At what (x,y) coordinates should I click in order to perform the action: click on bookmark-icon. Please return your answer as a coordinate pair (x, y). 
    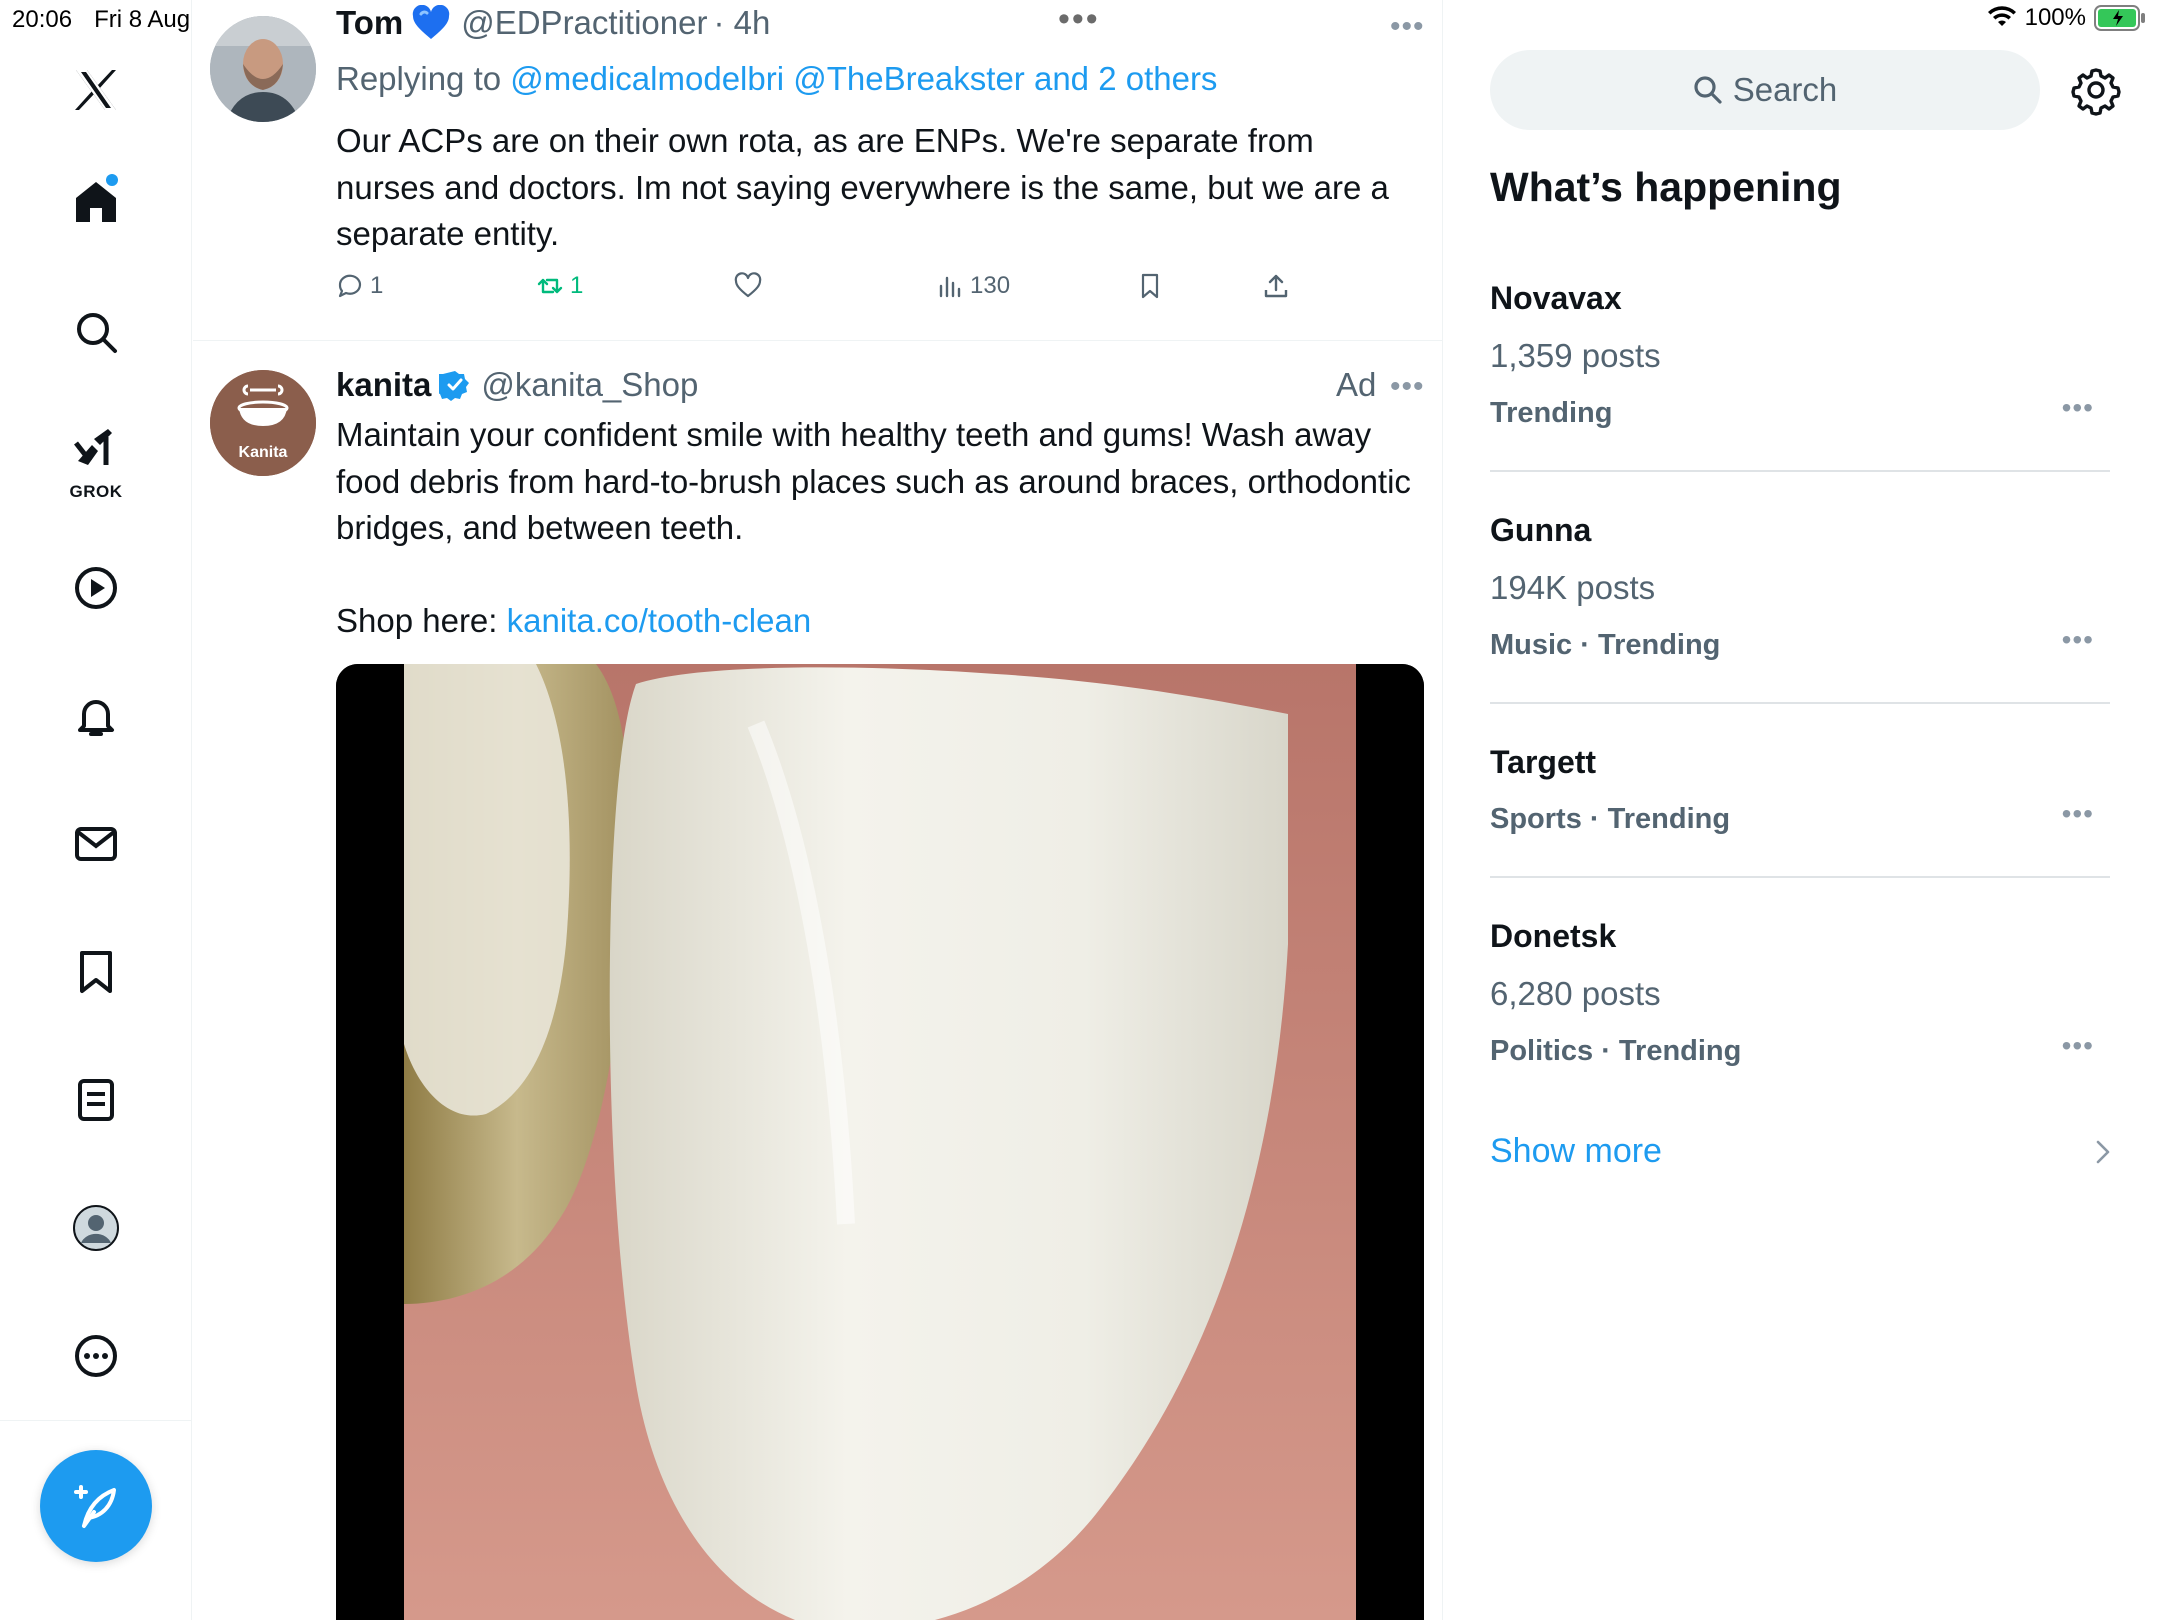
    Looking at the image, I should click on (1150, 286).